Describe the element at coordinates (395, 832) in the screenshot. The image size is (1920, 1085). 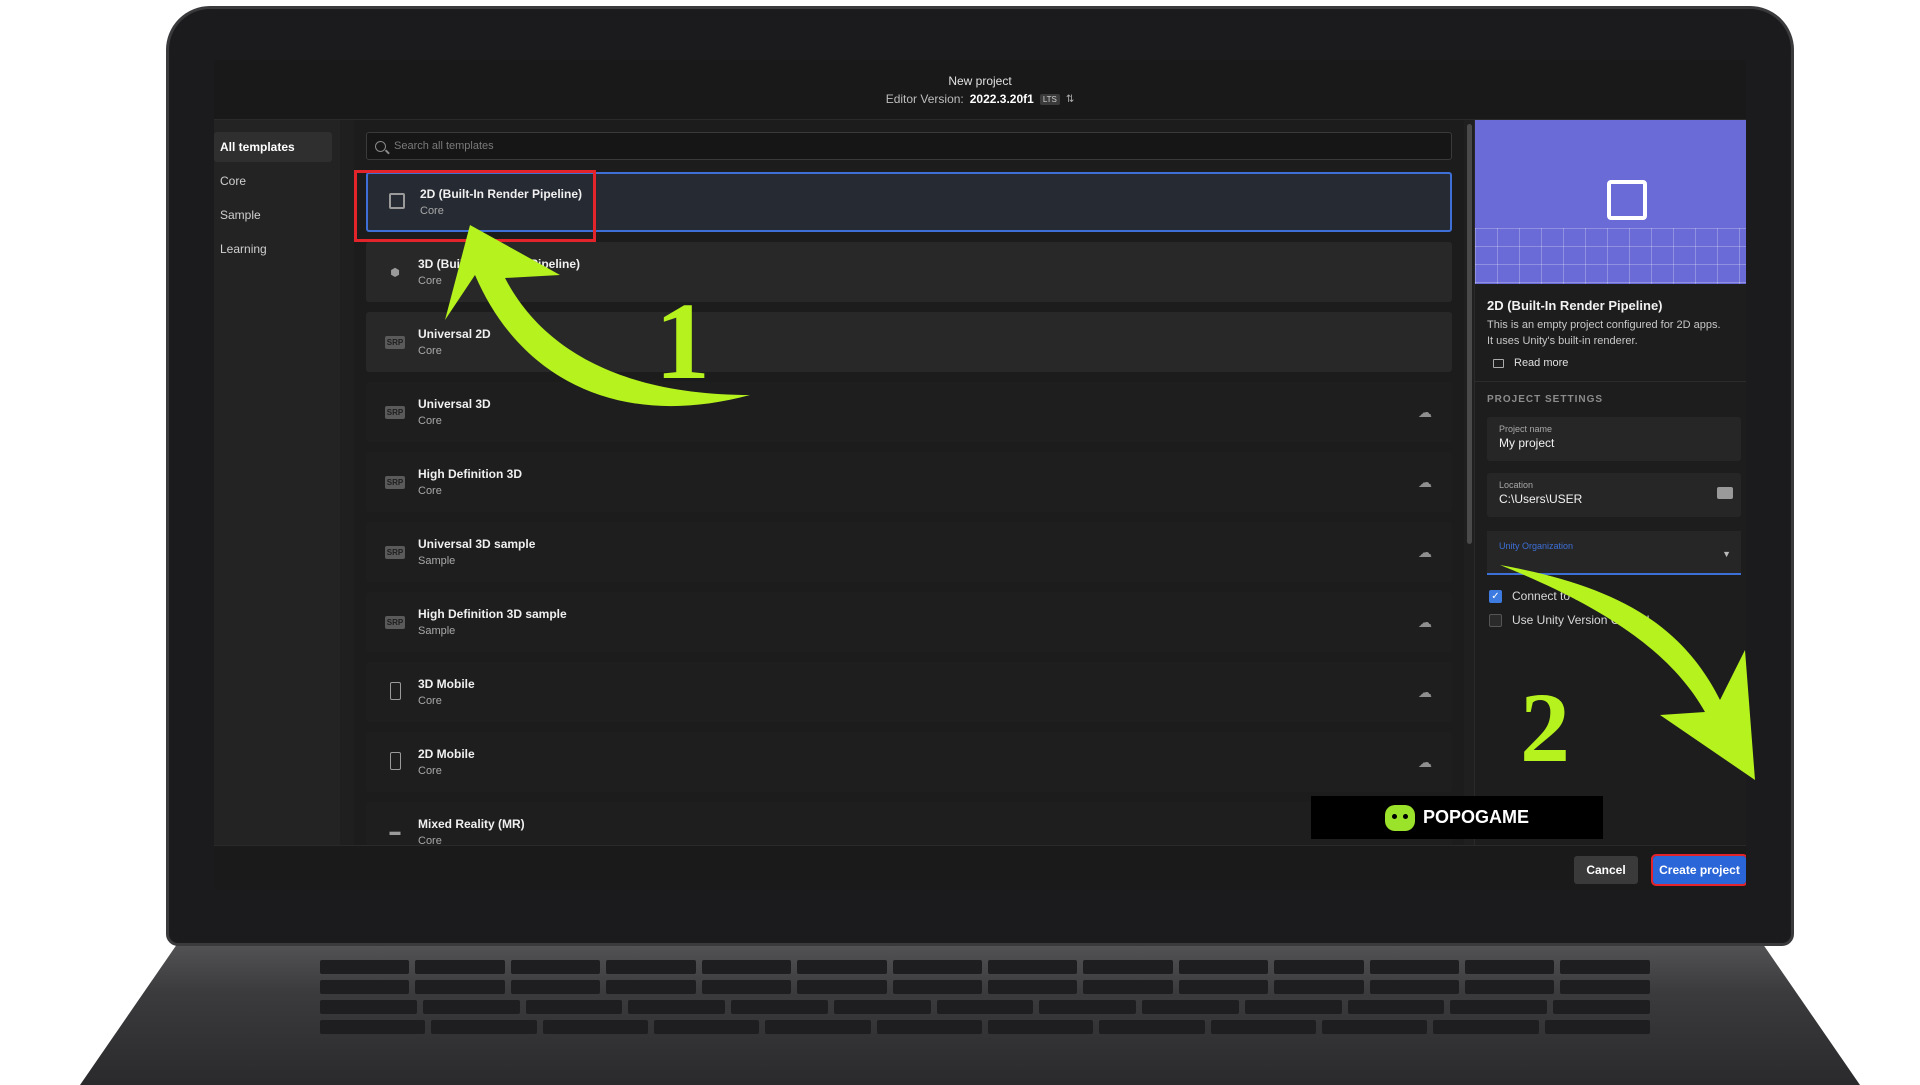
I see `headset-icon: ▬` at that location.